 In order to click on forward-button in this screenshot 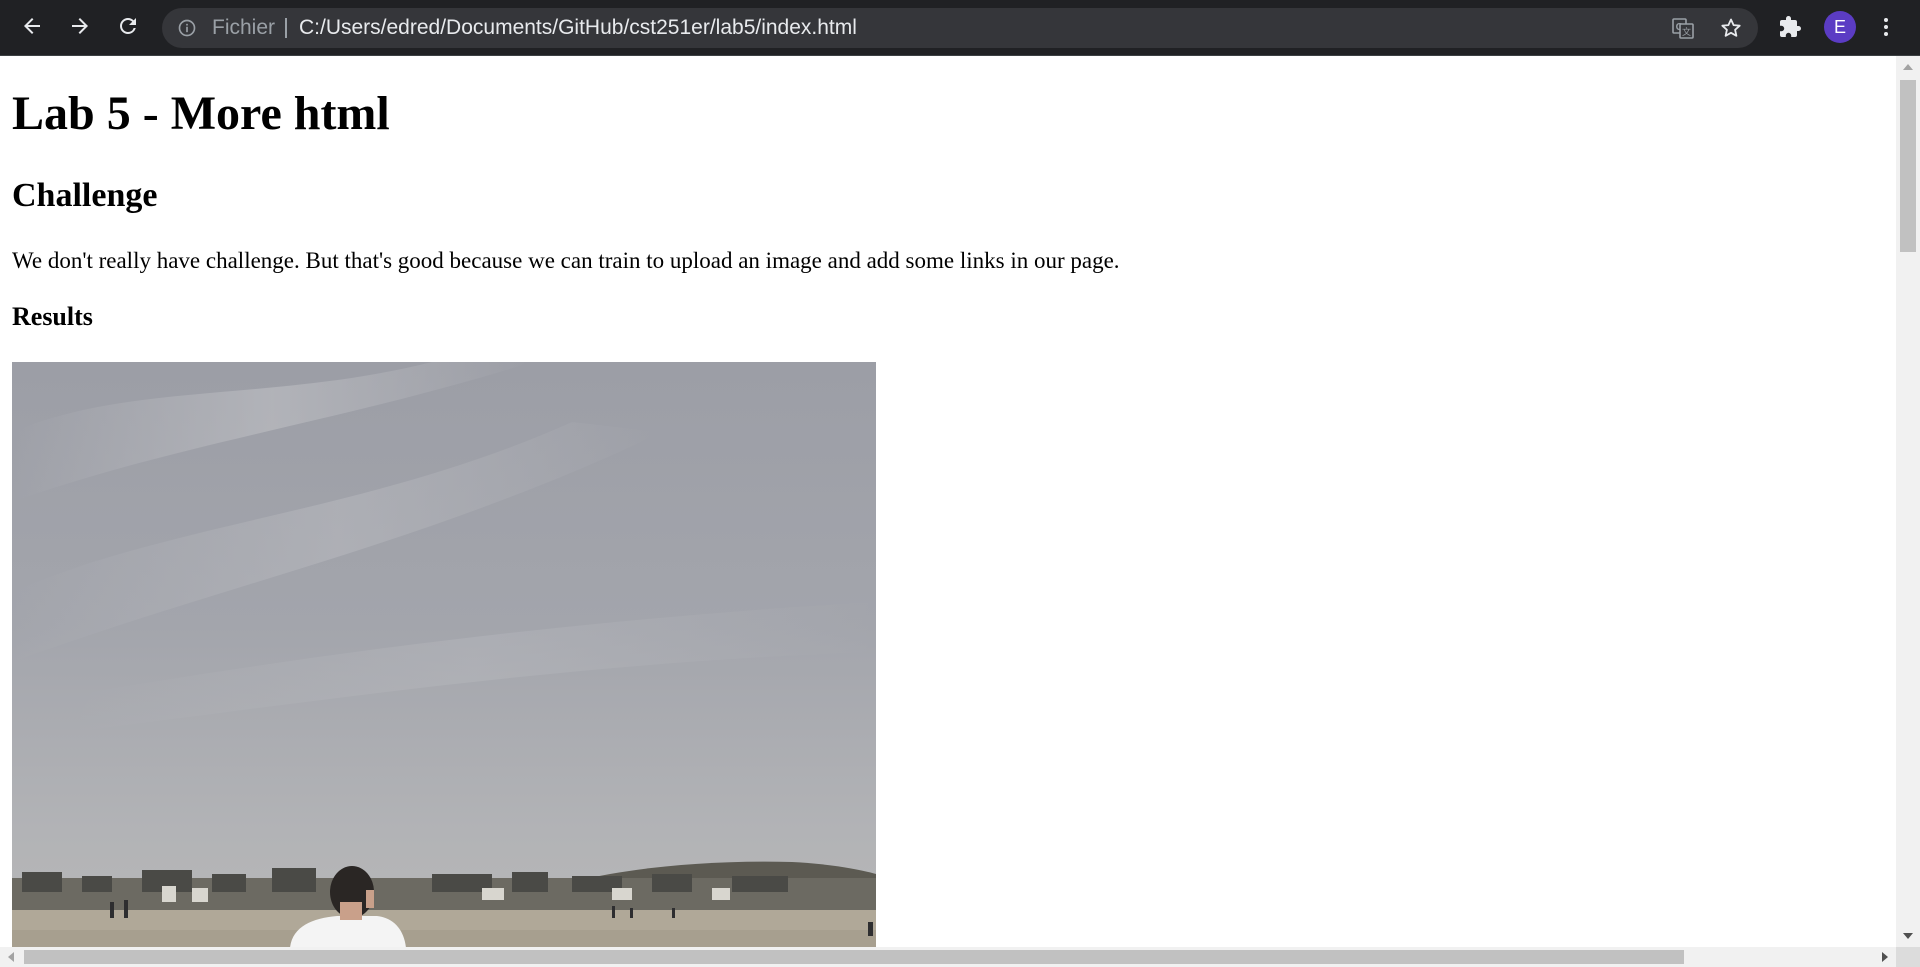, I will do `click(80, 26)`.